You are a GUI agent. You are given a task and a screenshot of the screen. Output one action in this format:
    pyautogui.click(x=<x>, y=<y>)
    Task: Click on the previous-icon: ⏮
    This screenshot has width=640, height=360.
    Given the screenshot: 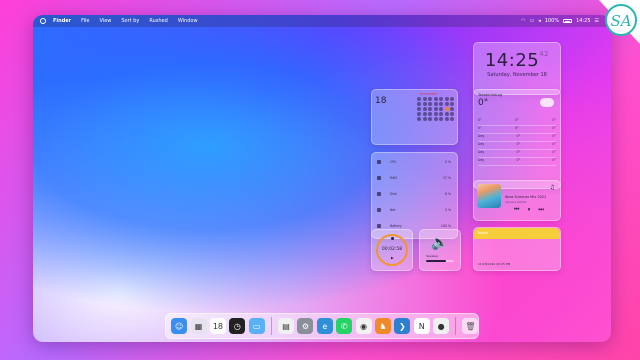 What is the action you would take?
    pyautogui.click(x=516, y=210)
    